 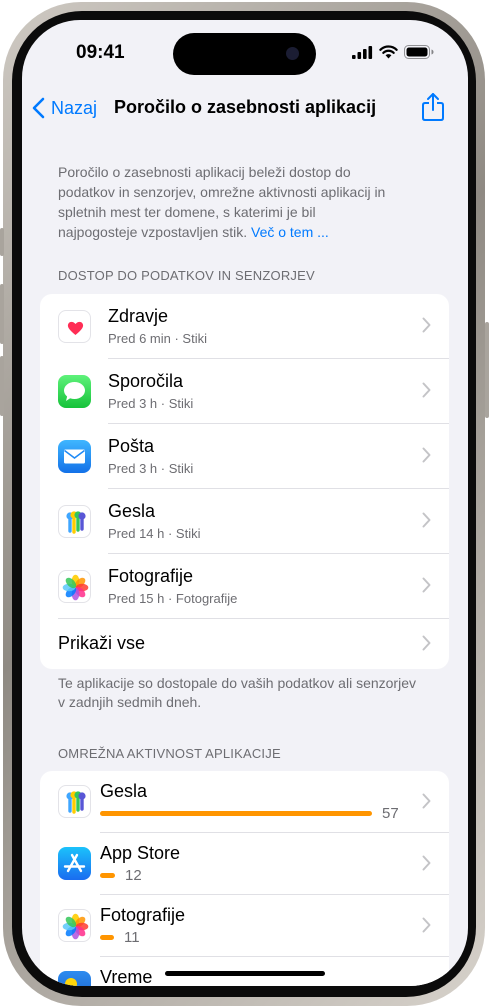 I want to click on page-title: Poročilo o zasebnosti aplikacij, so click(x=245, y=107).